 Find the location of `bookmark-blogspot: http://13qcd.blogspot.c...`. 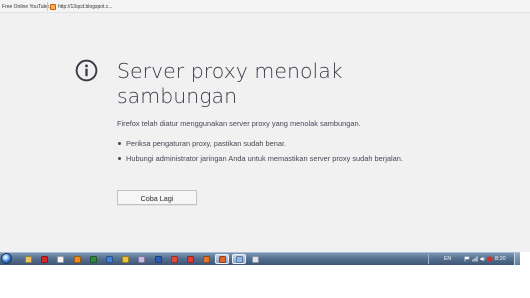

bookmark-blogspot: http://13qcd.blogspot.c... is located at coordinates (81, 7).